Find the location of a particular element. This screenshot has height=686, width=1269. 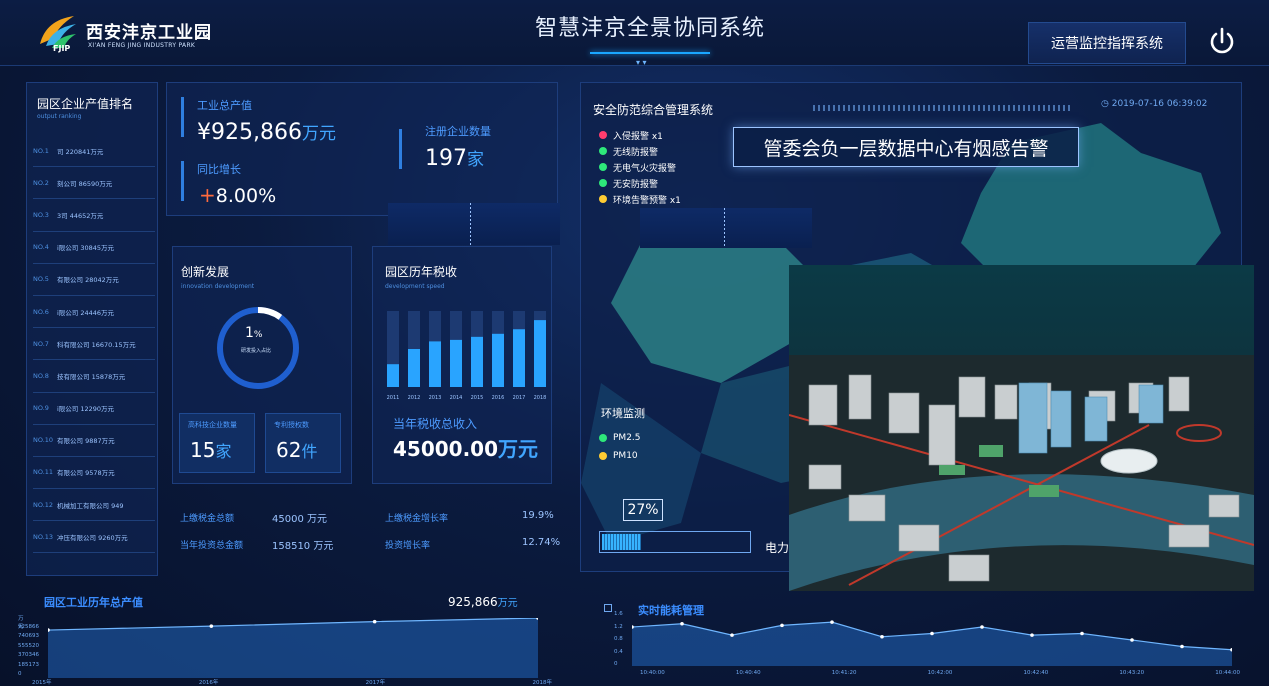

env-legend: PM2.5 PM10 is located at coordinates (620, 447).